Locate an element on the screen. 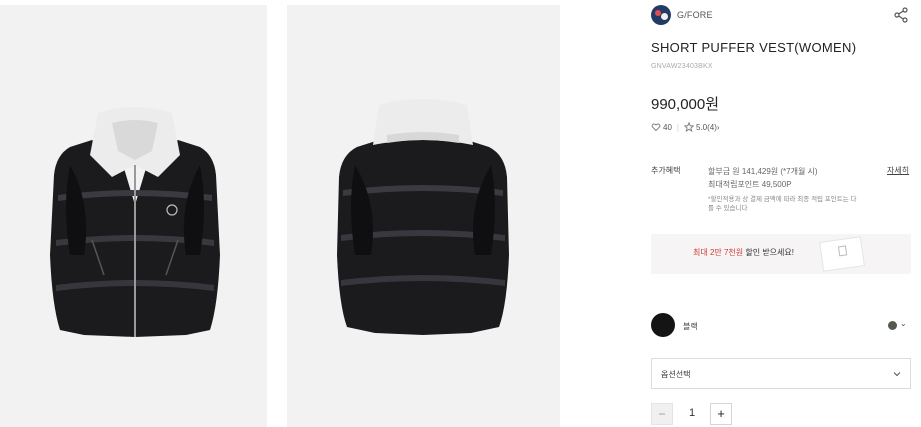  quantity-increase-button: + is located at coordinates (721, 414).